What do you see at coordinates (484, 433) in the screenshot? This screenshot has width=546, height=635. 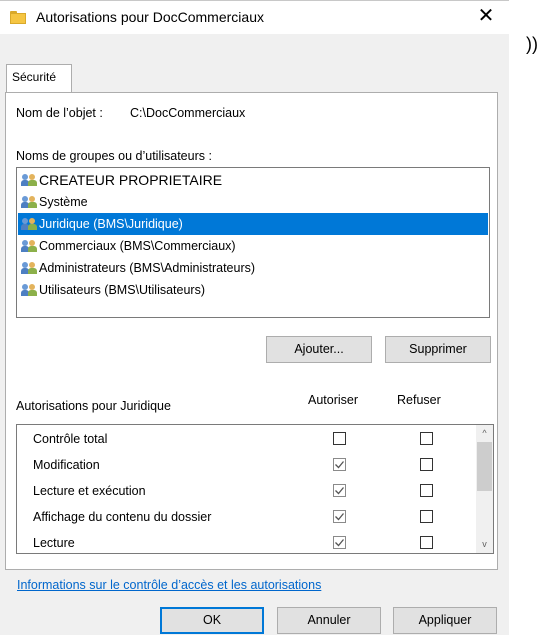 I see `scroll-up-icon: ^` at bounding box center [484, 433].